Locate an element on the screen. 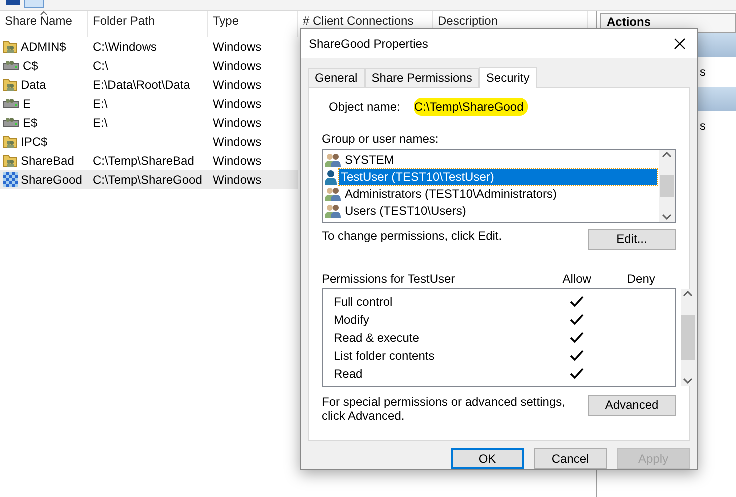  column-header: Folder Path is located at coordinates (148, 24).